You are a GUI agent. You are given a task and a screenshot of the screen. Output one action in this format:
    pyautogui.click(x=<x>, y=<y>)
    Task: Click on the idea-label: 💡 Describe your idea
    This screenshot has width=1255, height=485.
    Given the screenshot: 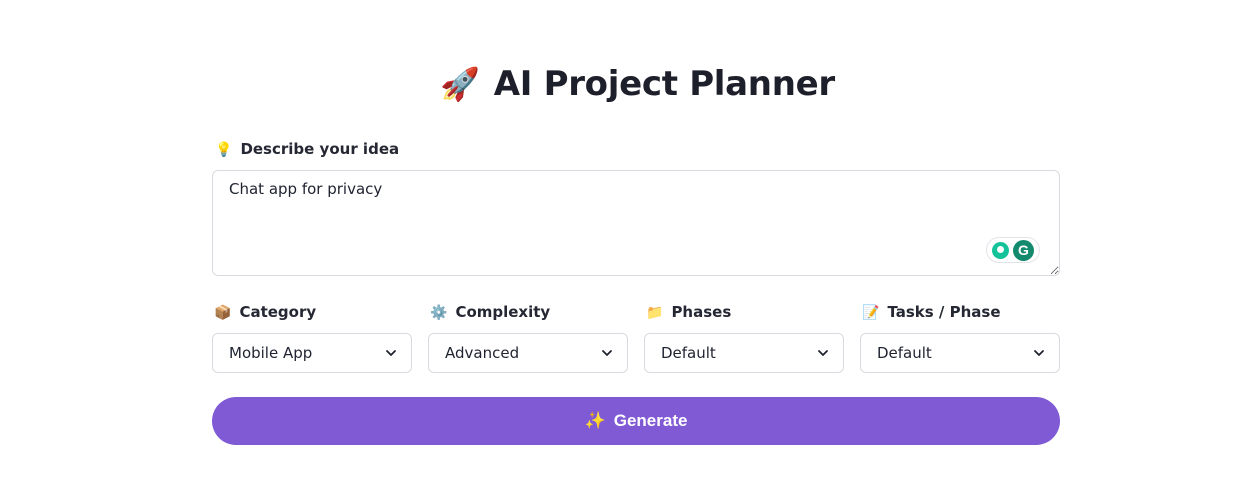 What is the action you would take?
    pyautogui.click(x=637, y=149)
    